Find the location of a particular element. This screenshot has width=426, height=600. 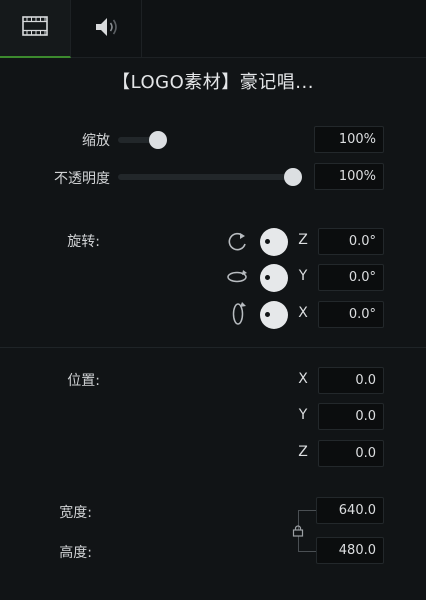

position-y-value-field: 0.0 is located at coordinates (351, 416).